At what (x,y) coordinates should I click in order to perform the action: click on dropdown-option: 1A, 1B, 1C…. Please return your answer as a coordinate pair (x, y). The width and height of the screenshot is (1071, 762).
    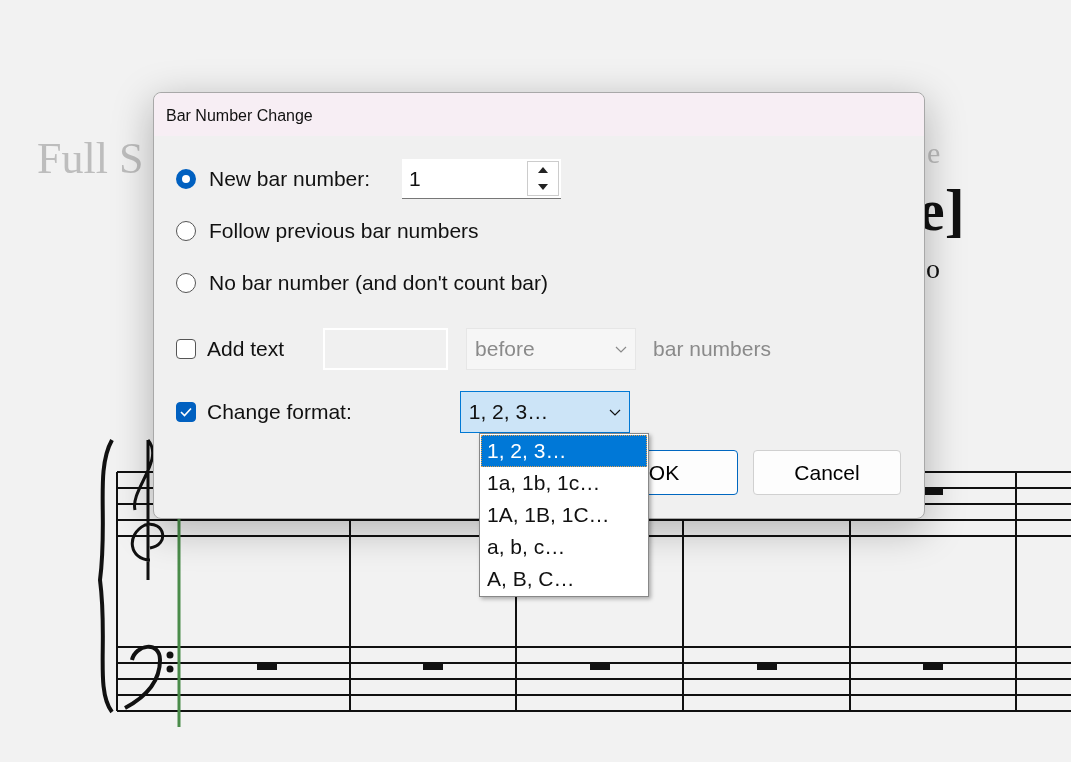
    Looking at the image, I should click on (564, 515).